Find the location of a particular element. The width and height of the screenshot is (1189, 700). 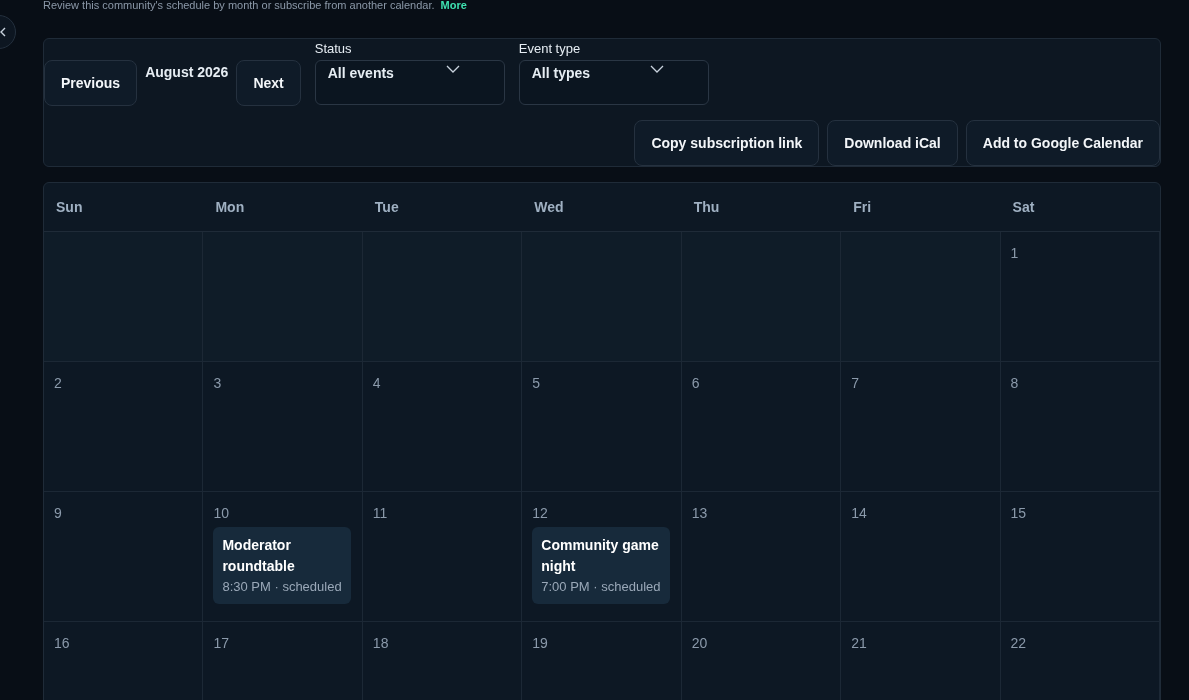

filter-select: All events is located at coordinates (409, 82).